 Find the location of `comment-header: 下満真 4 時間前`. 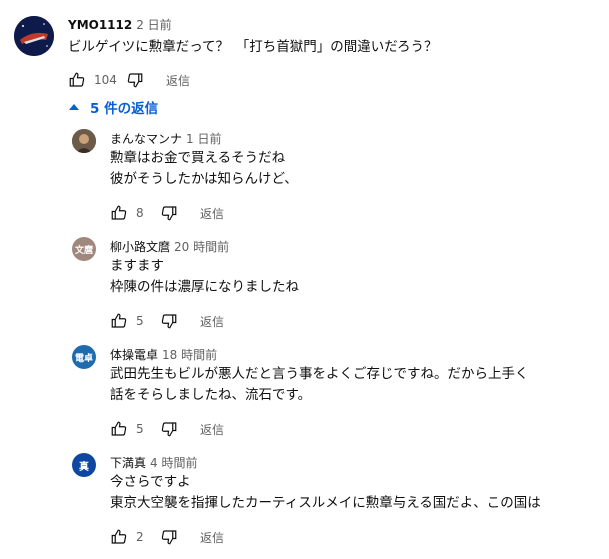

comment-header: 下満真 4 時間前 is located at coordinates (153, 462).